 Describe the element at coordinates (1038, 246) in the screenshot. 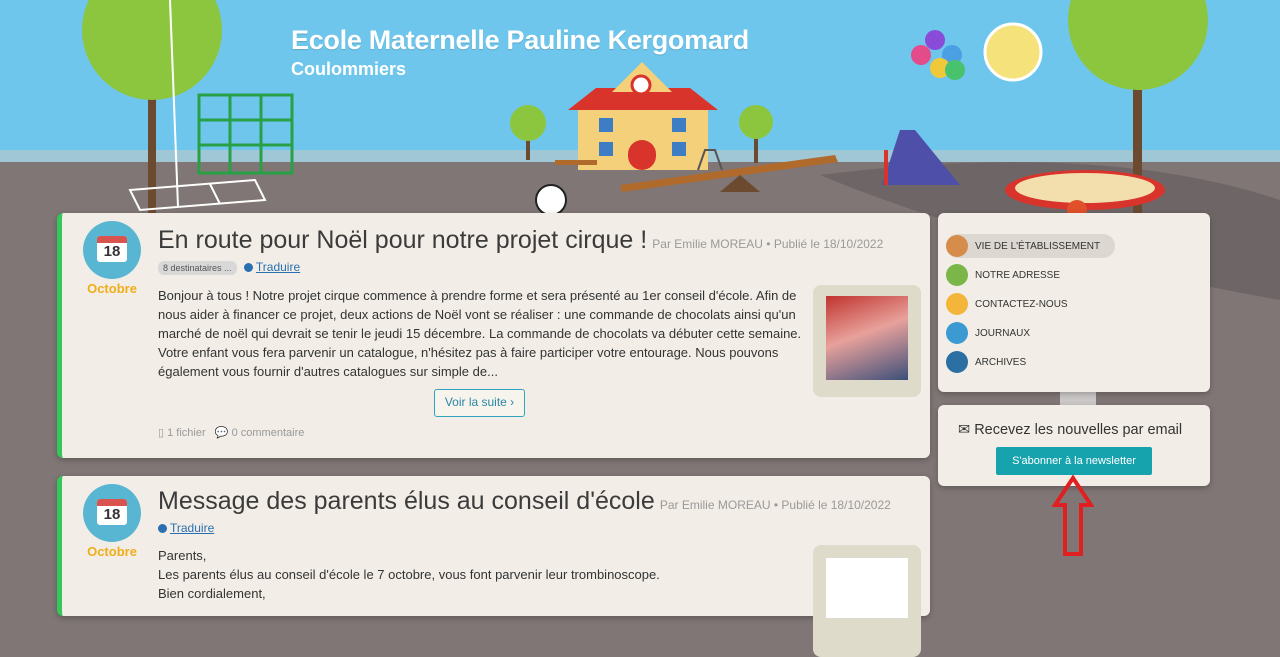

I see `menu-label: VIE DE L'ÉTABLISSEMENT` at that location.